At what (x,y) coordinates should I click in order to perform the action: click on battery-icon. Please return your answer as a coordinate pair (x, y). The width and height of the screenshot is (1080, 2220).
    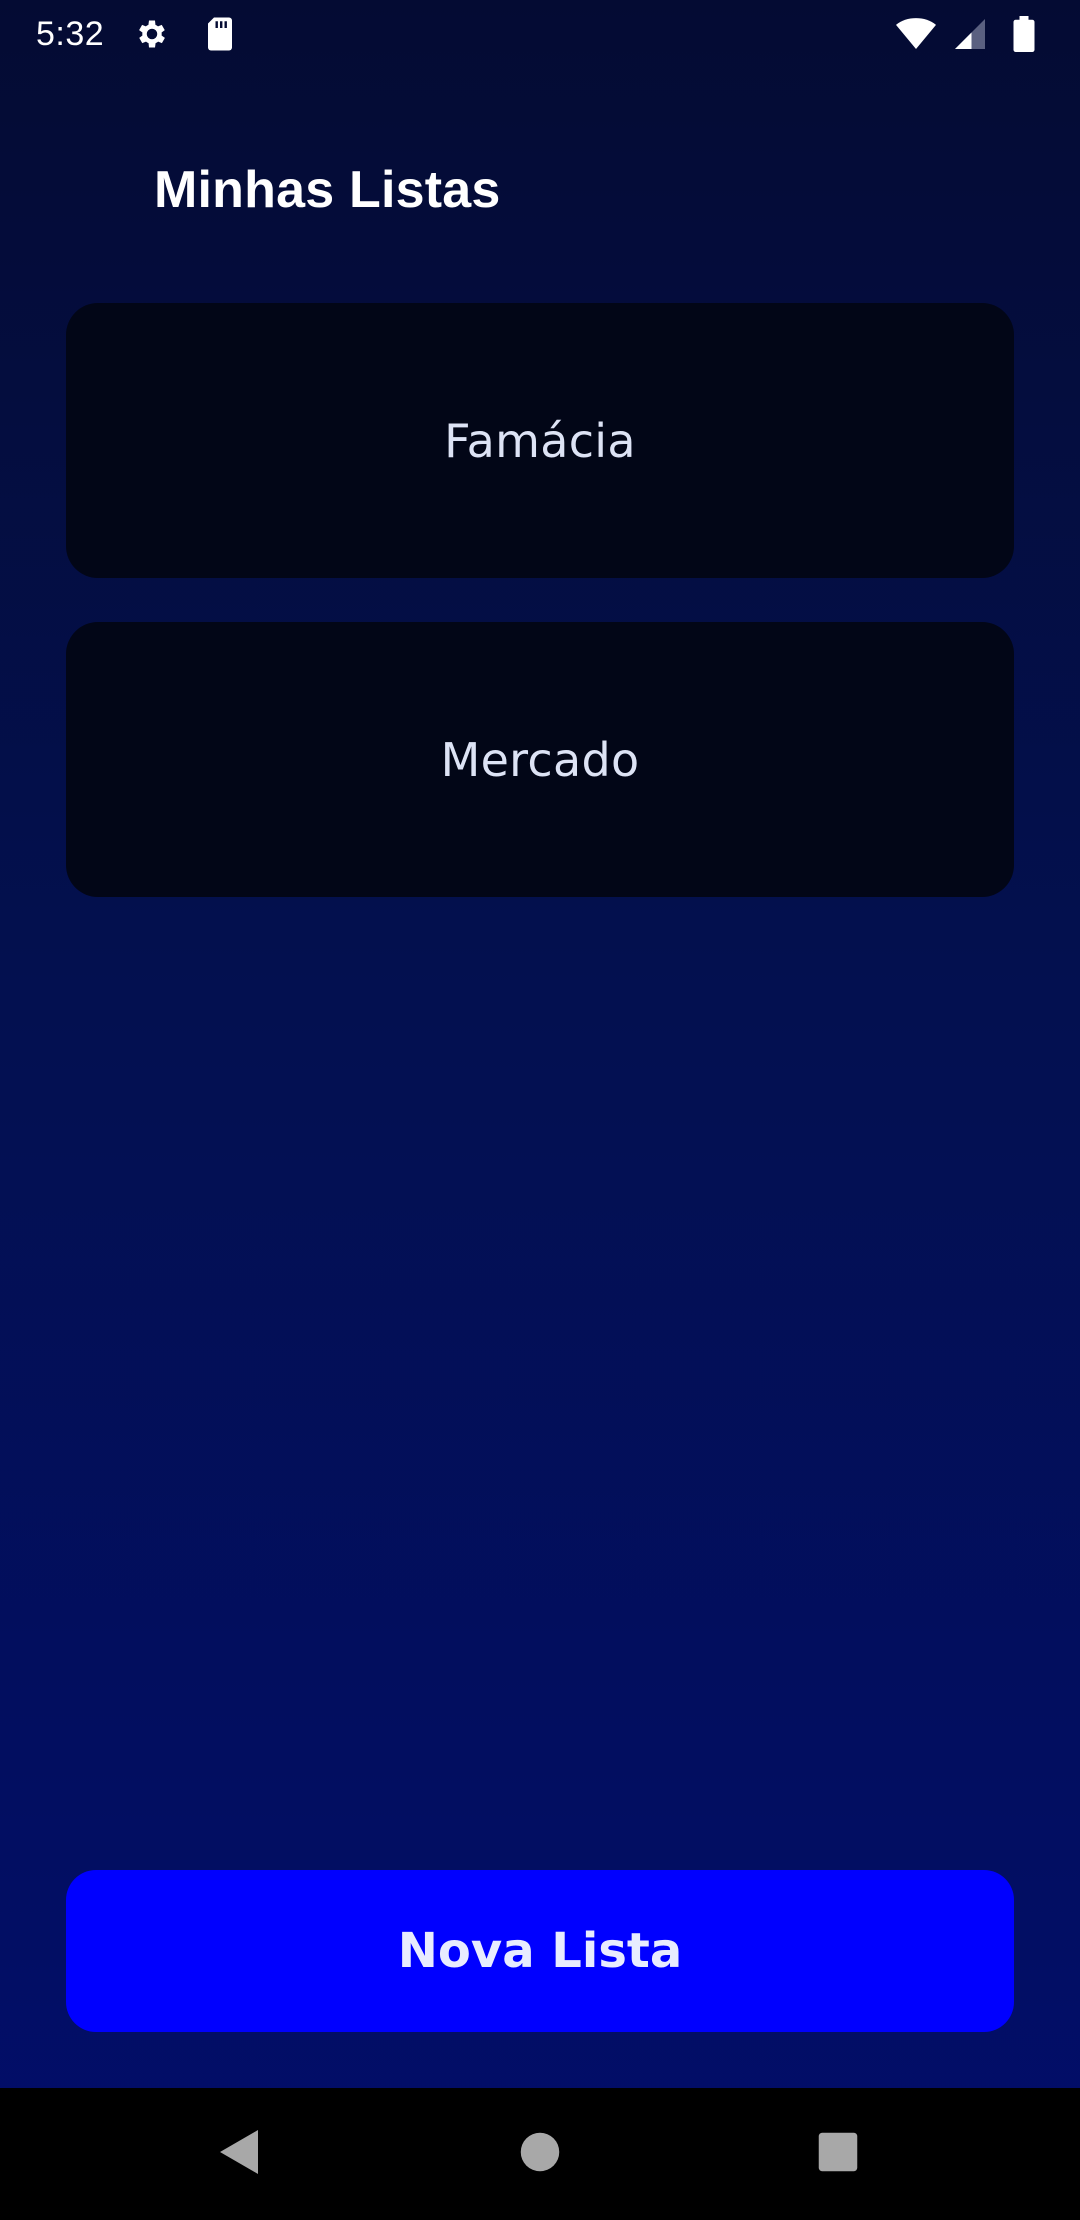
    Looking at the image, I should click on (1024, 34).